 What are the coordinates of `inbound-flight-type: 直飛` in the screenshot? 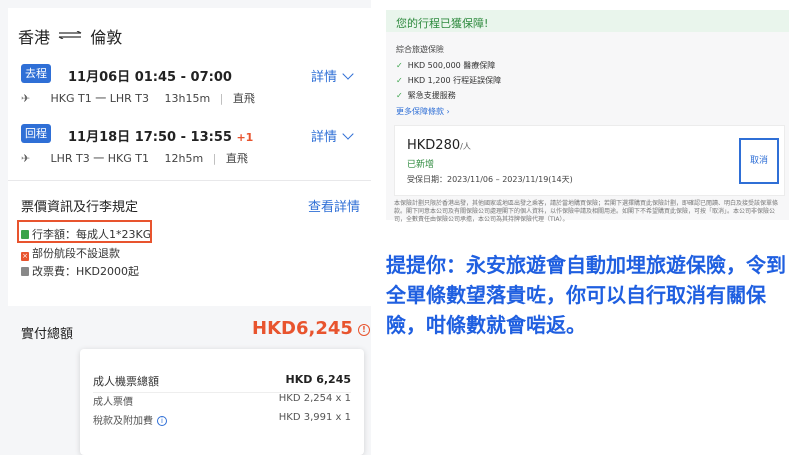 It's located at (236, 158).